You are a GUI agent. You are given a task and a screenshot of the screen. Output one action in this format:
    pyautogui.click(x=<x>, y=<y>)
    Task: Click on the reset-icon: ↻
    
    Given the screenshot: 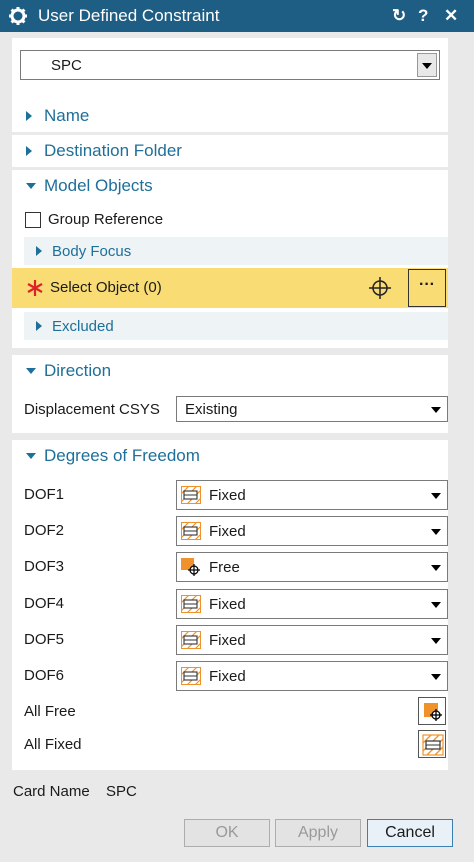 What is the action you would take?
    pyautogui.click(x=399, y=16)
    